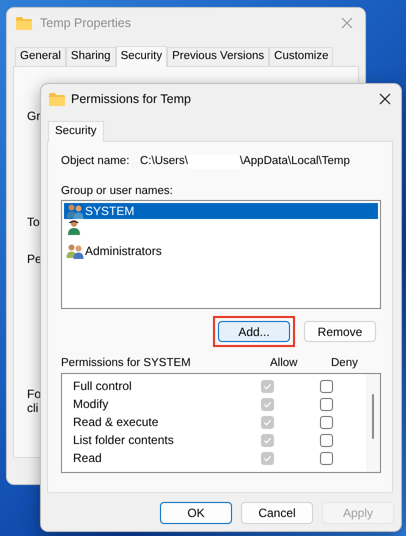 This screenshot has height=536, width=406. What do you see at coordinates (218, 56) in the screenshot?
I see `tab: Previous Versions` at bounding box center [218, 56].